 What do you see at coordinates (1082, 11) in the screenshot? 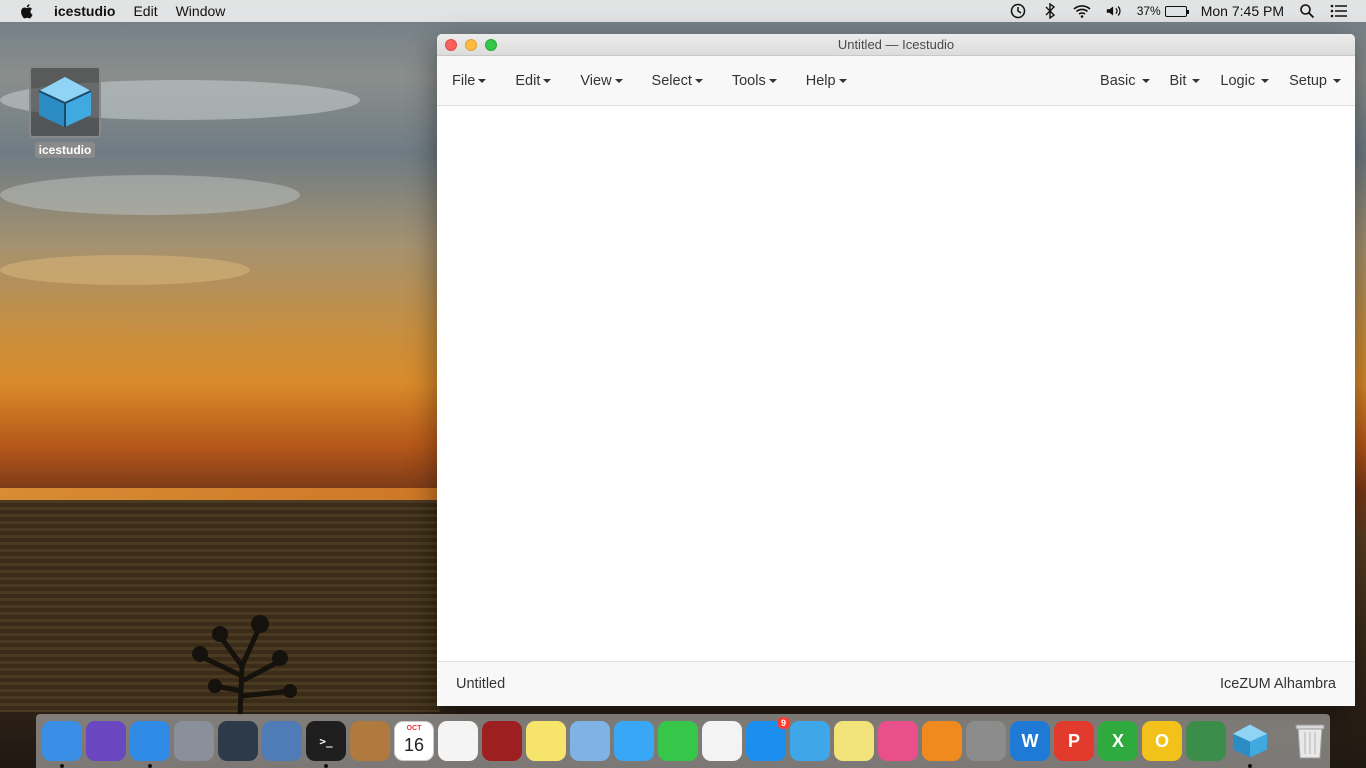
I see `wifi-icon` at bounding box center [1082, 11].